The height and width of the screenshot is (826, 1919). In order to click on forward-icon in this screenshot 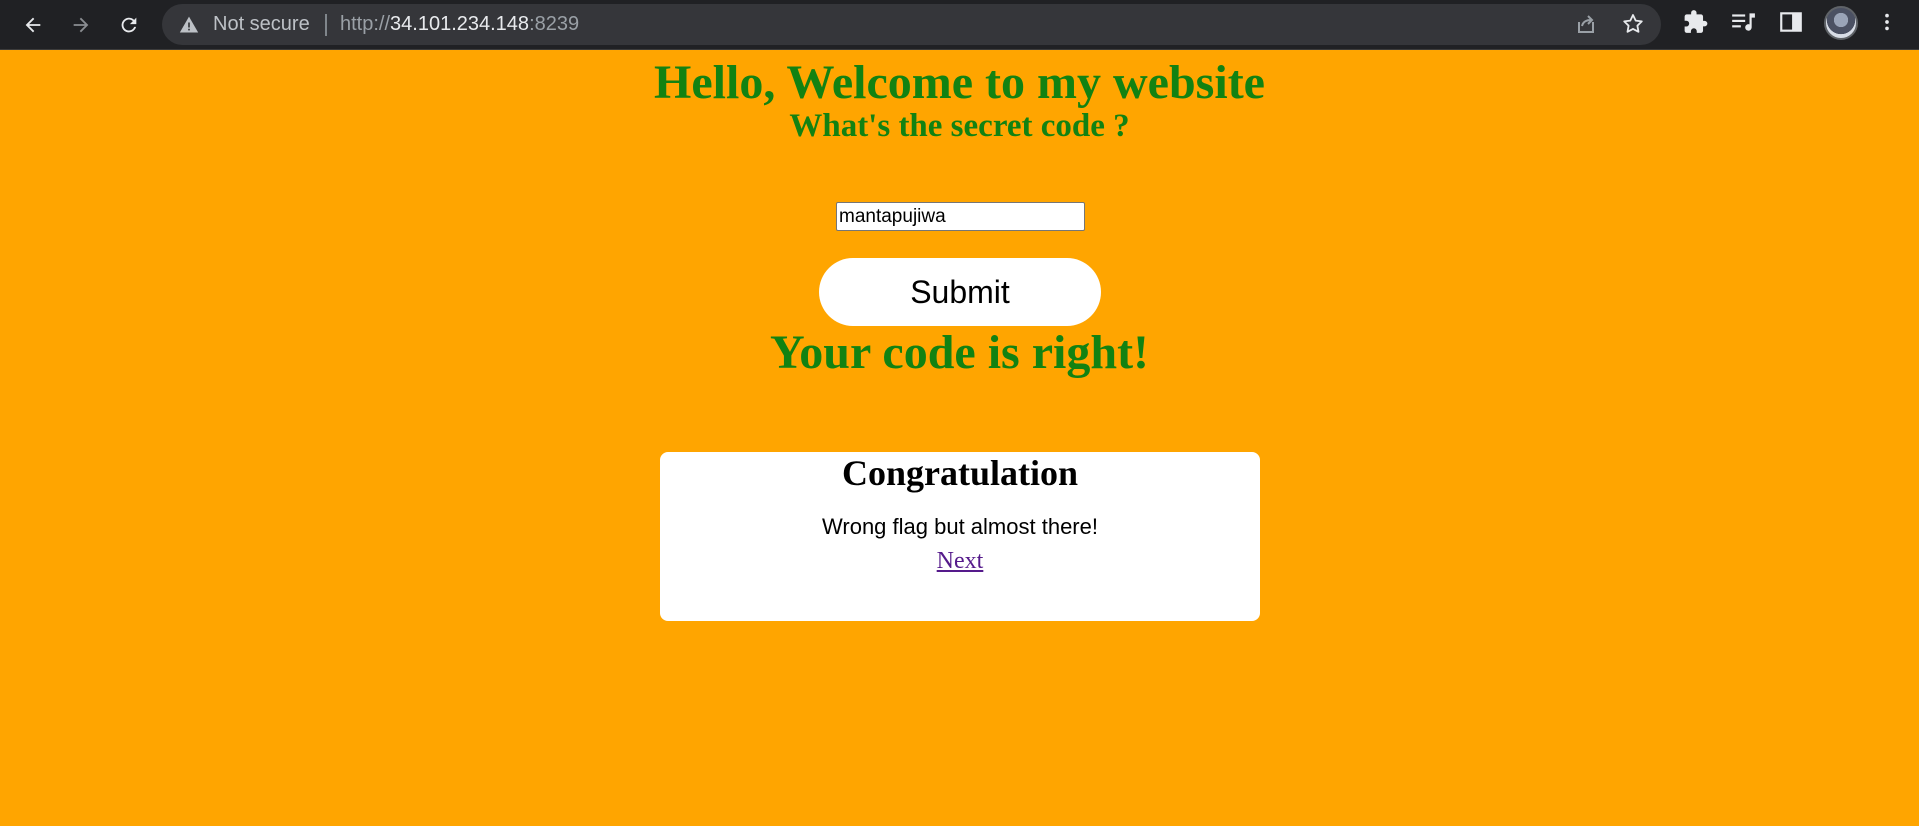, I will do `click(81, 25)`.